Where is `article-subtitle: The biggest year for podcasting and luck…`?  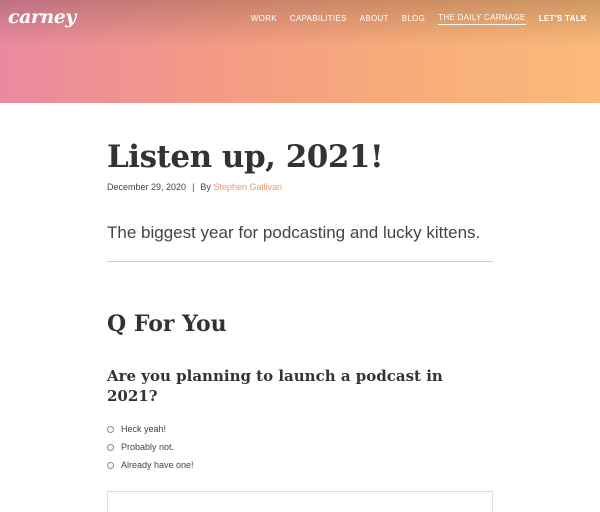
article-subtitle: The biggest year for podcasting and luck… is located at coordinates (294, 232).